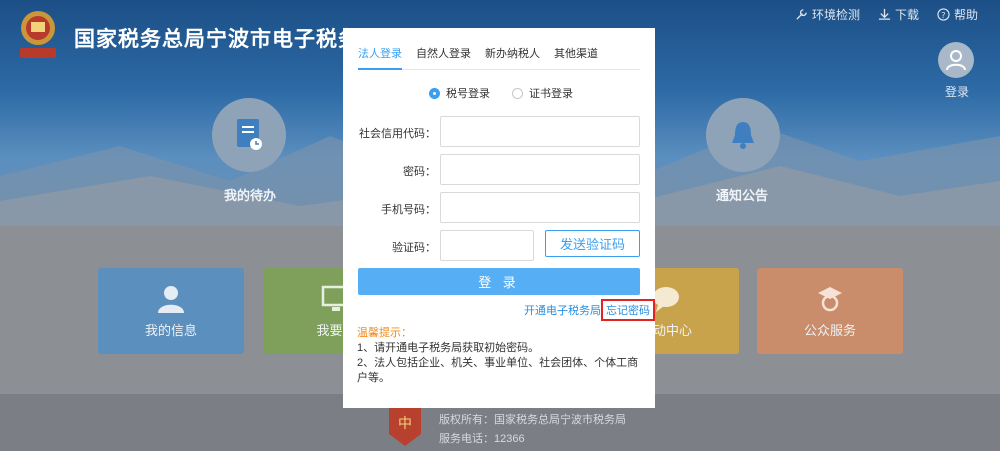 The image size is (1000, 451). I want to click on forgot-password-link: 忘记密码, so click(628, 310).